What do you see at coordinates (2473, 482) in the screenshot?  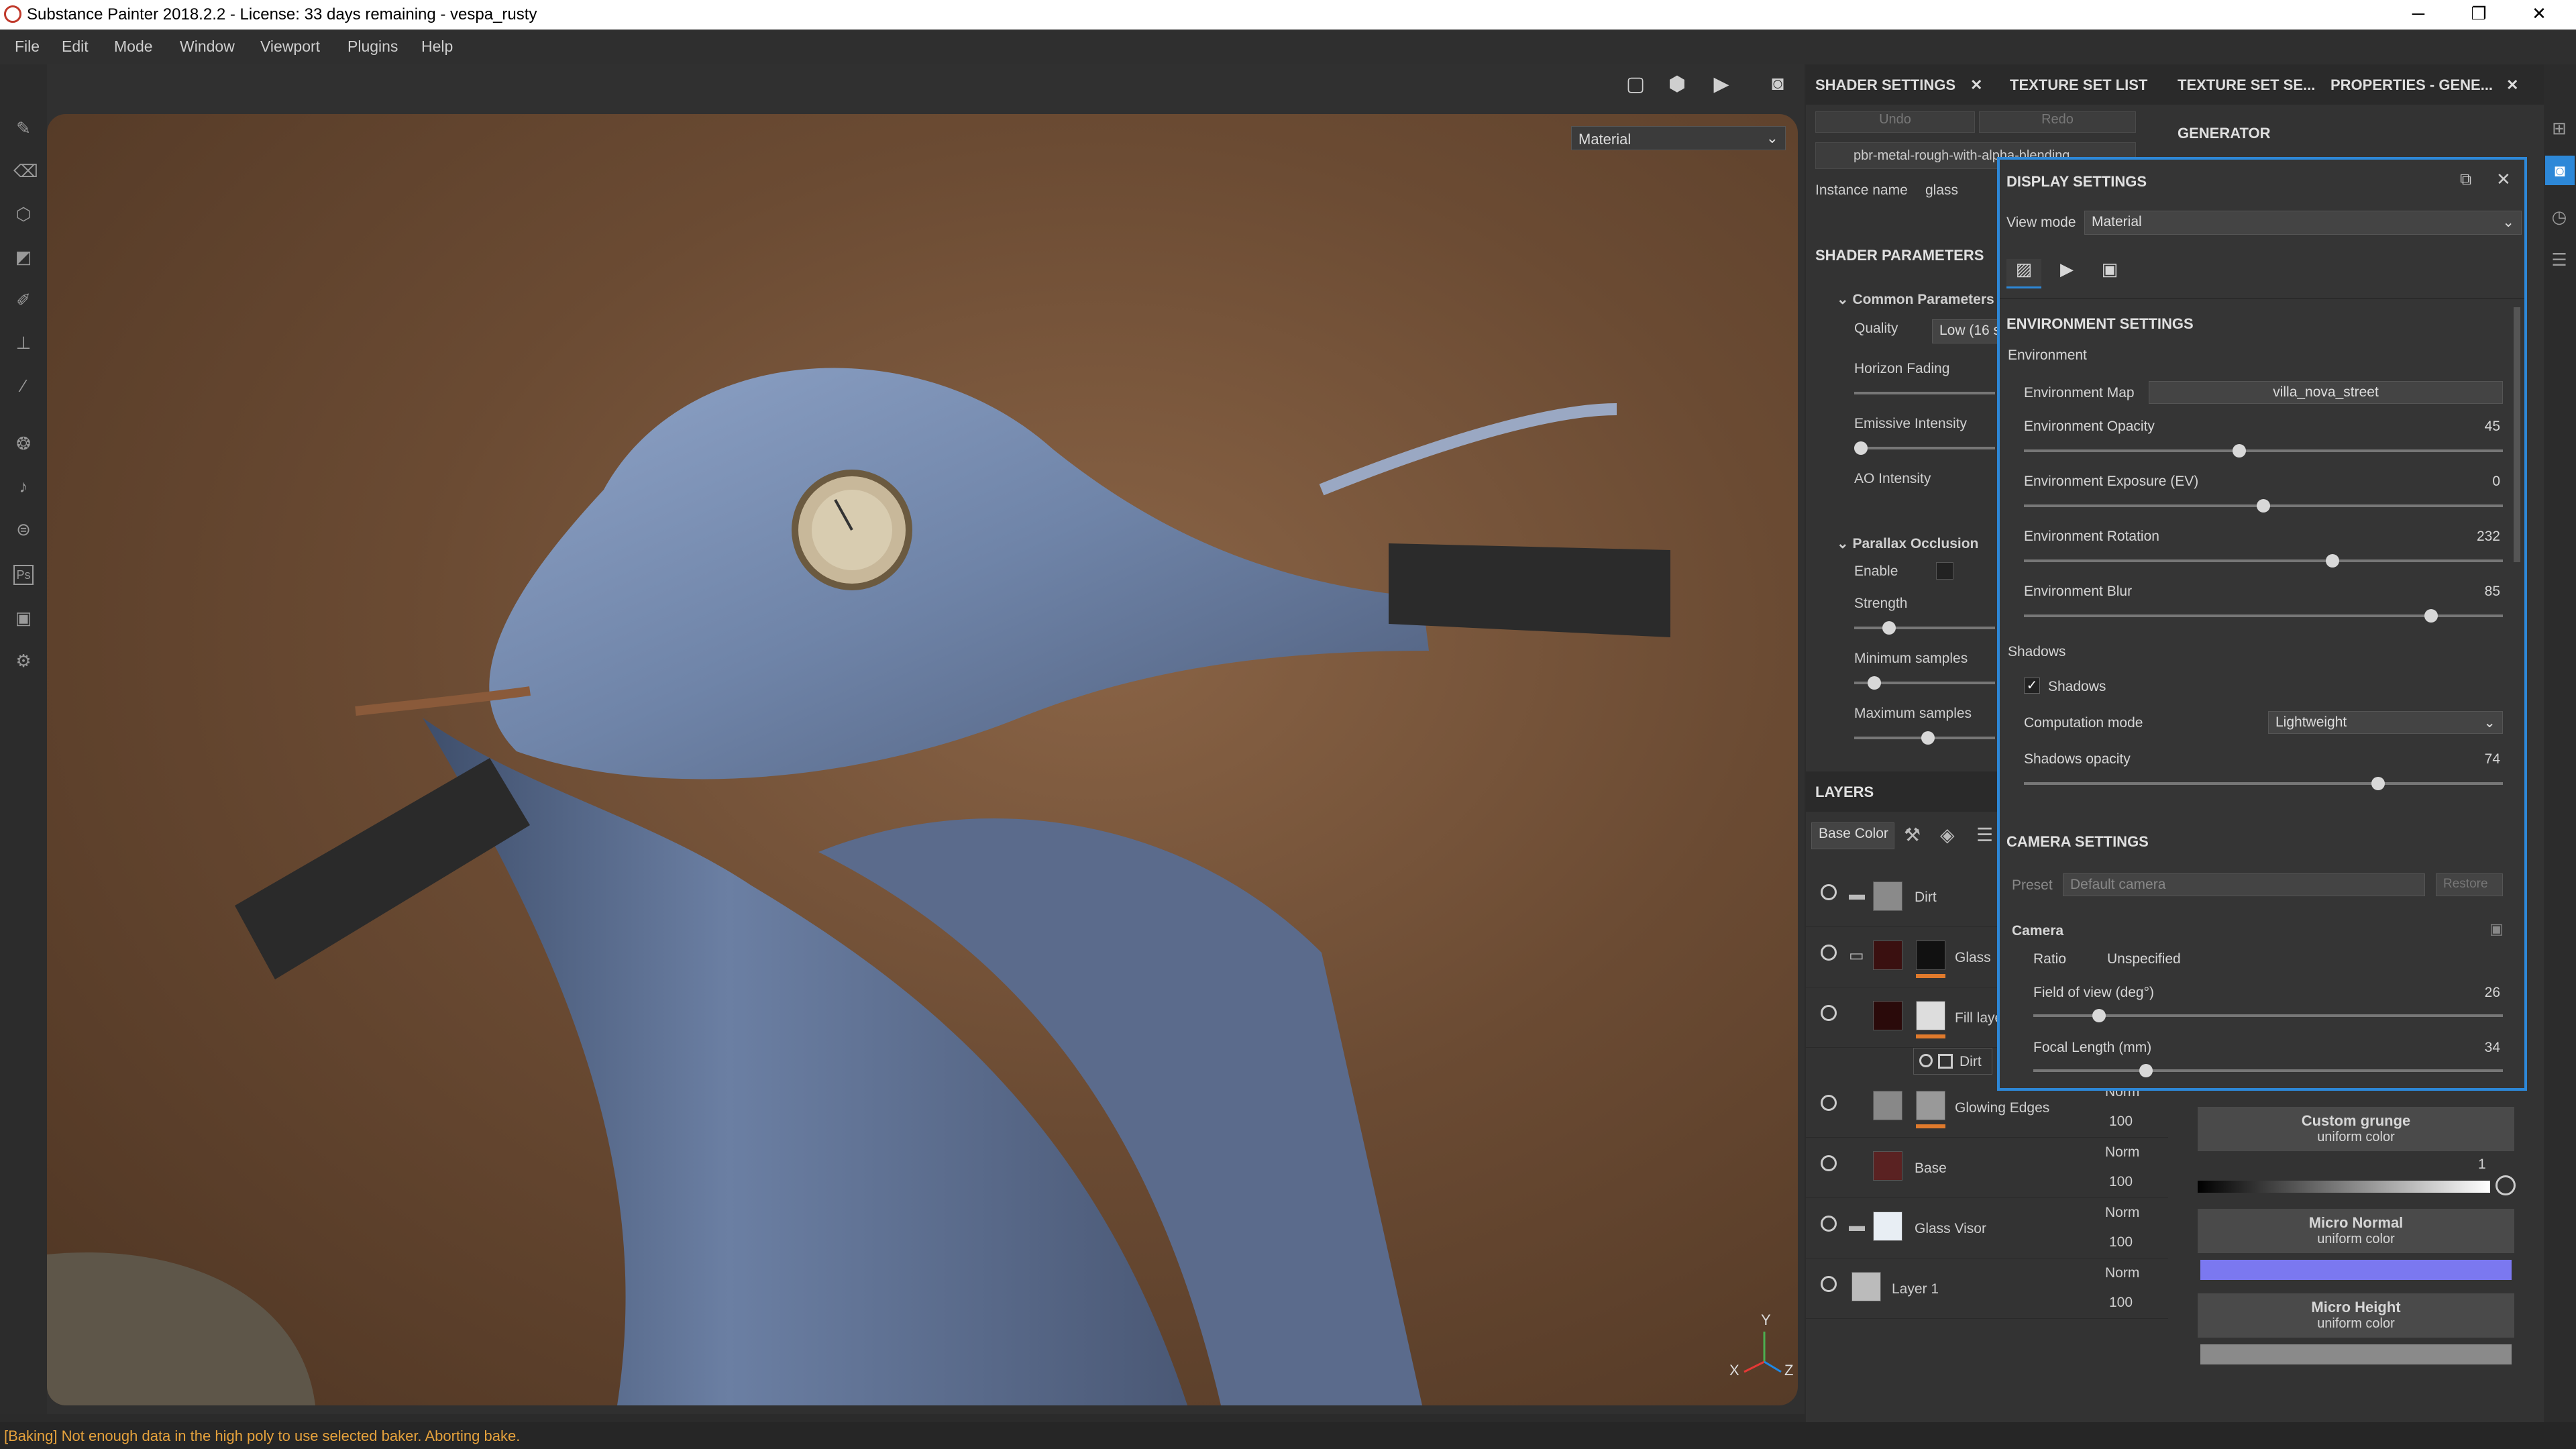 I see `environment-exposure-value: 0` at bounding box center [2473, 482].